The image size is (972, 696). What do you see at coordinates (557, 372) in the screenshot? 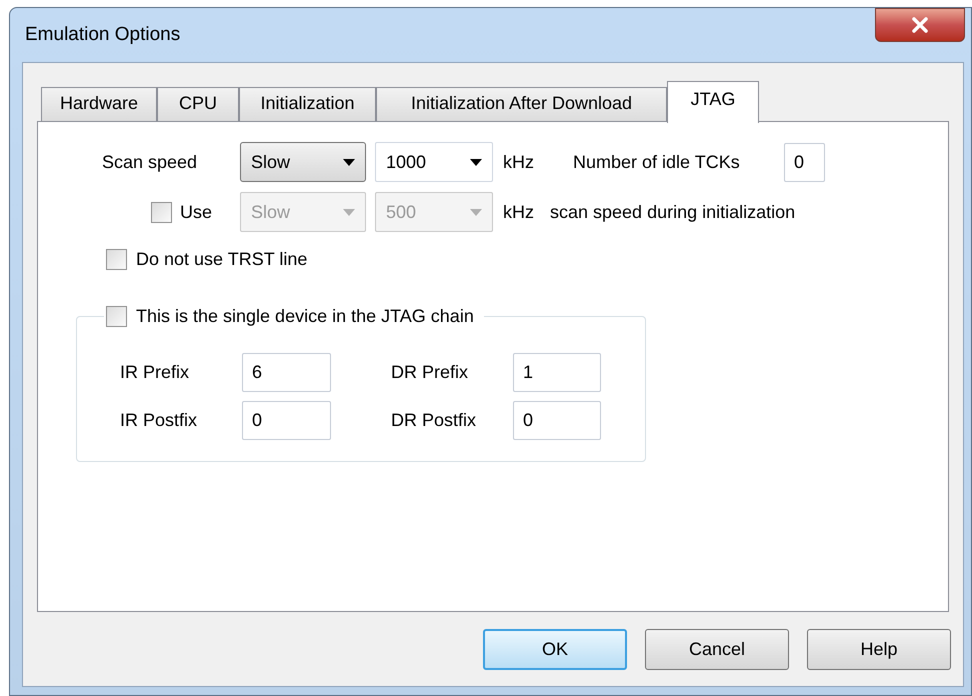
I see `input-field: 1` at bounding box center [557, 372].